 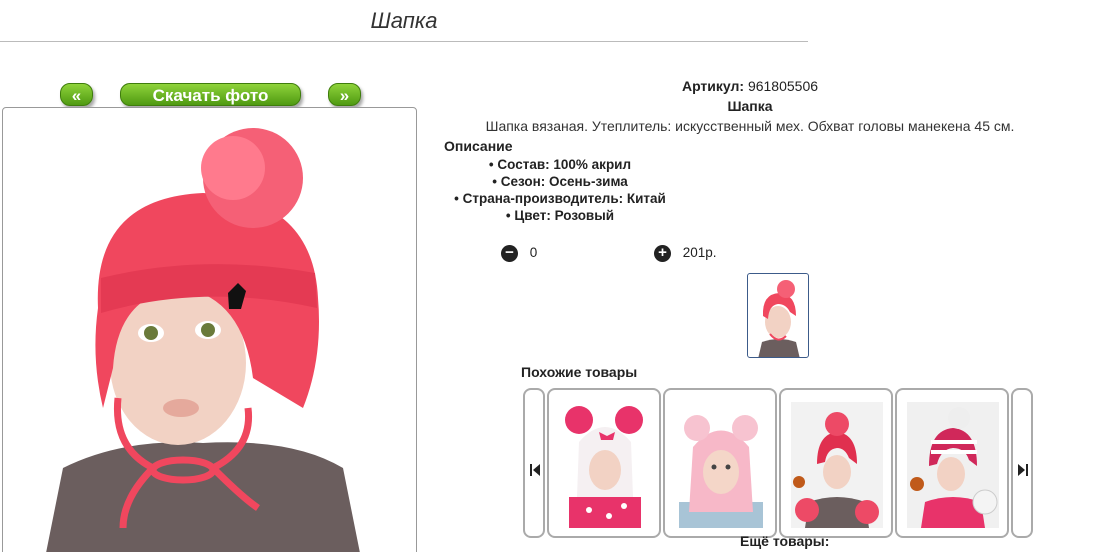 I want to click on quantity-control: − 0, so click(x=519, y=253).